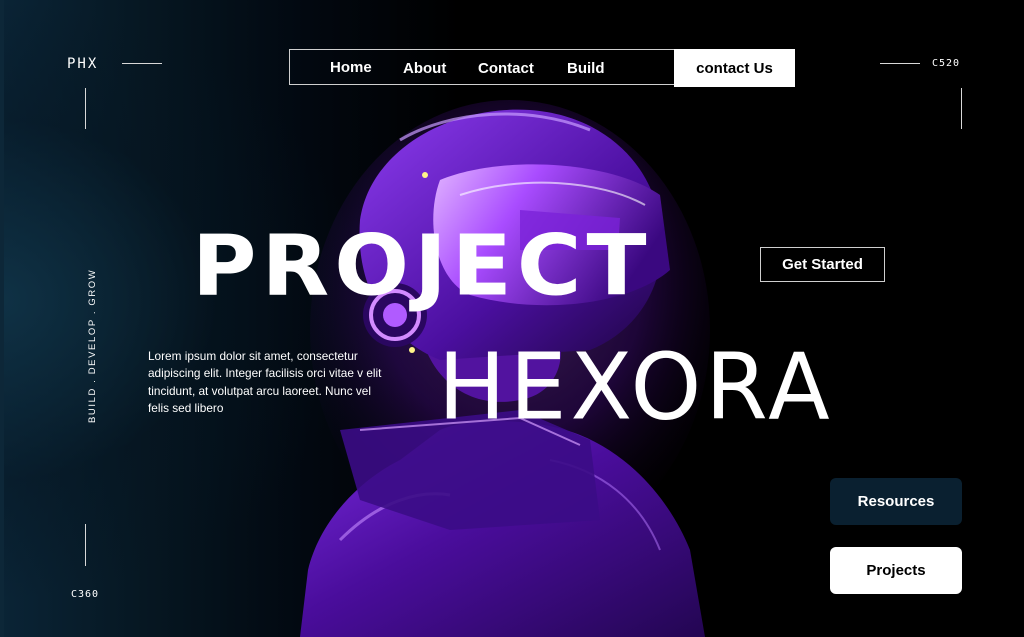 The height and width of the screenshot is (637, 1024). Describe the element at coordinates (351, 67) in the screenshot. I see `nav-link-home: Home` at that location.